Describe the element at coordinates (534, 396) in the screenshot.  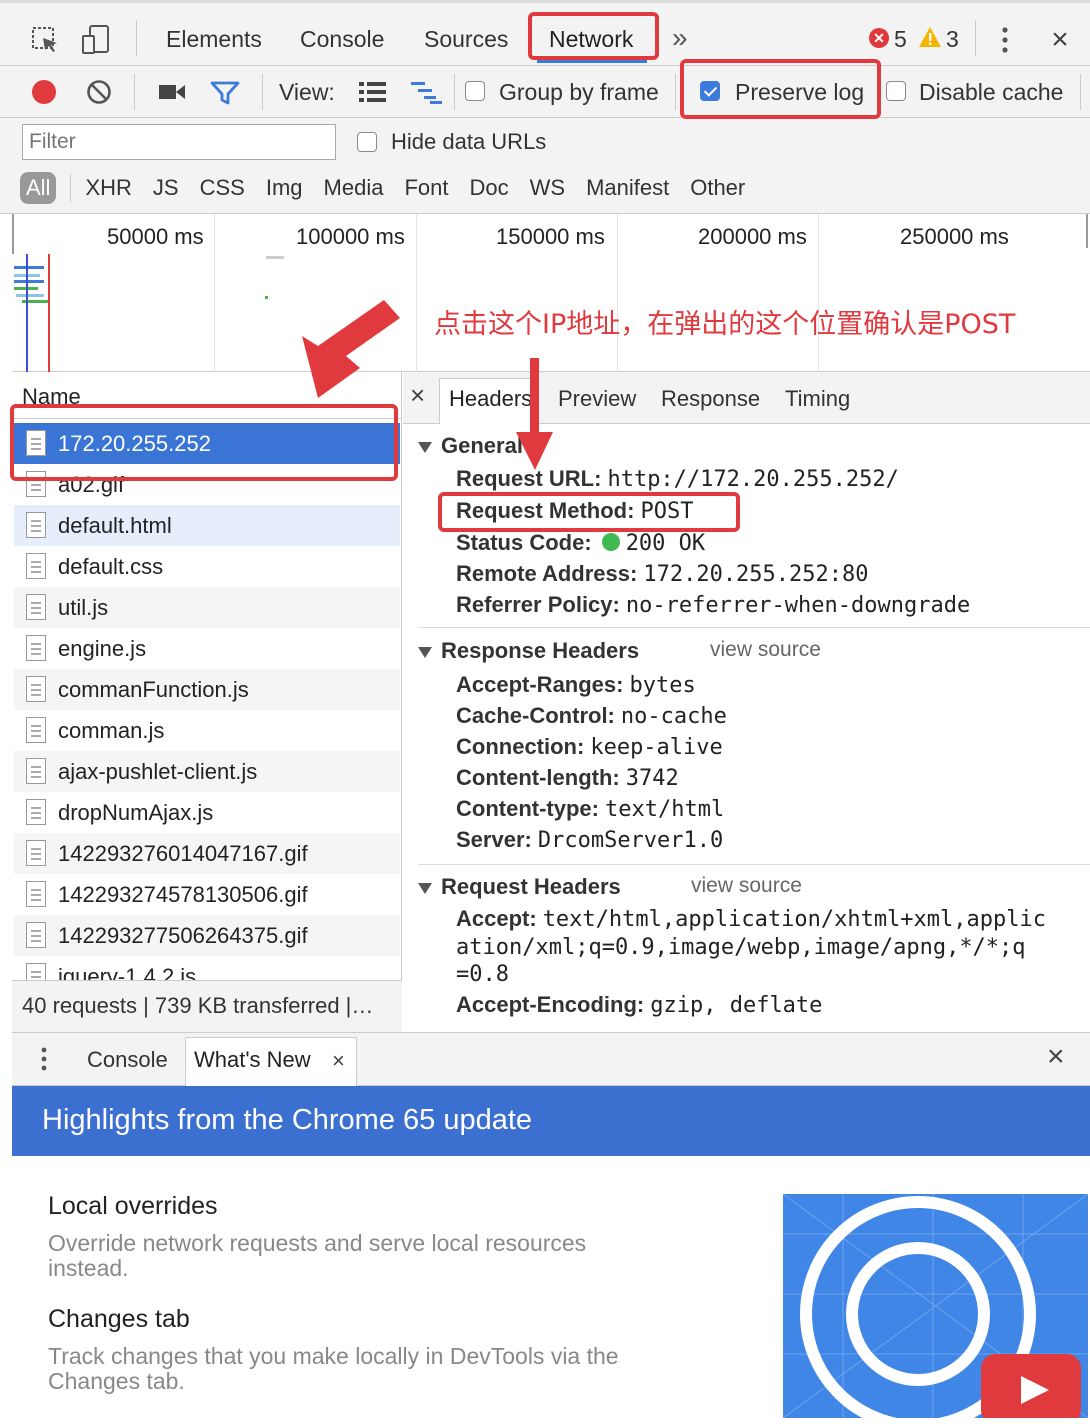
I see `arrow-to-method-icon` at that location.